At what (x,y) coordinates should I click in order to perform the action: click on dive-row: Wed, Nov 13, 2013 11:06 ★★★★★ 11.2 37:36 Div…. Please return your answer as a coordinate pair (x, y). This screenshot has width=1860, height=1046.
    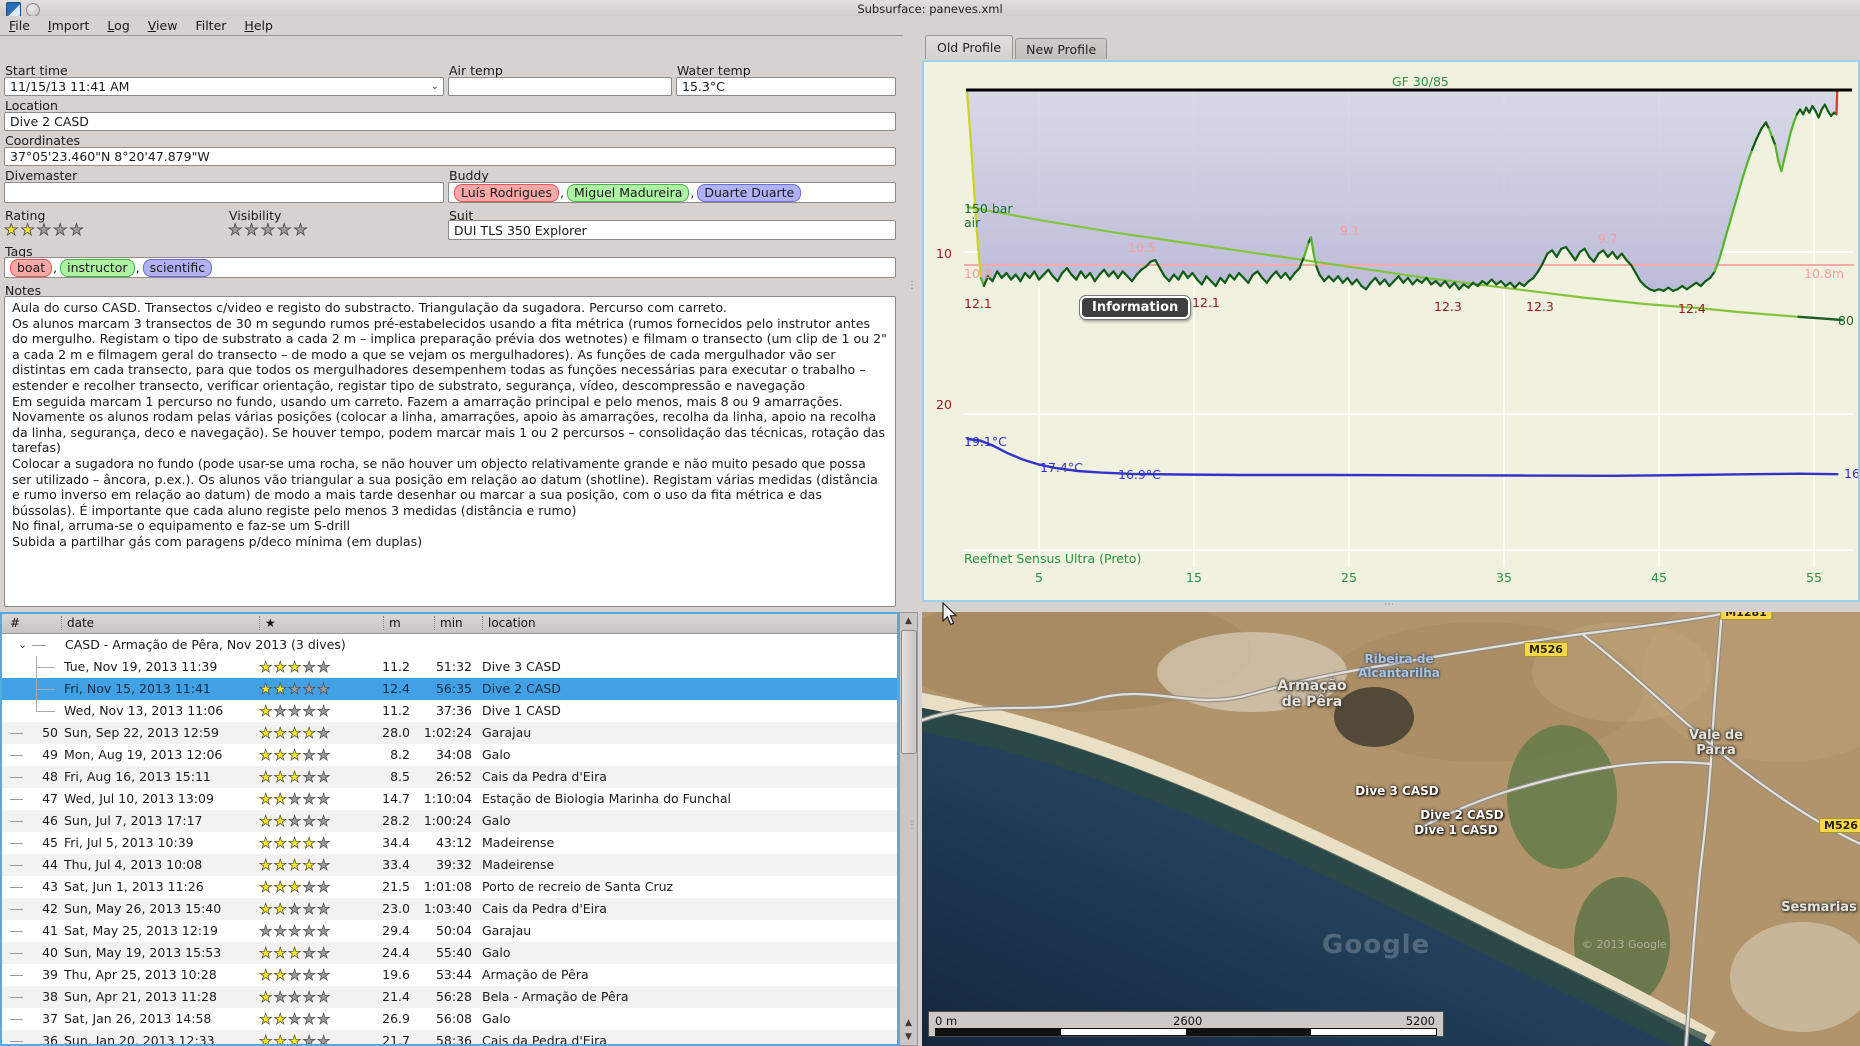
    Looking at the image, I should click on (449, 711).